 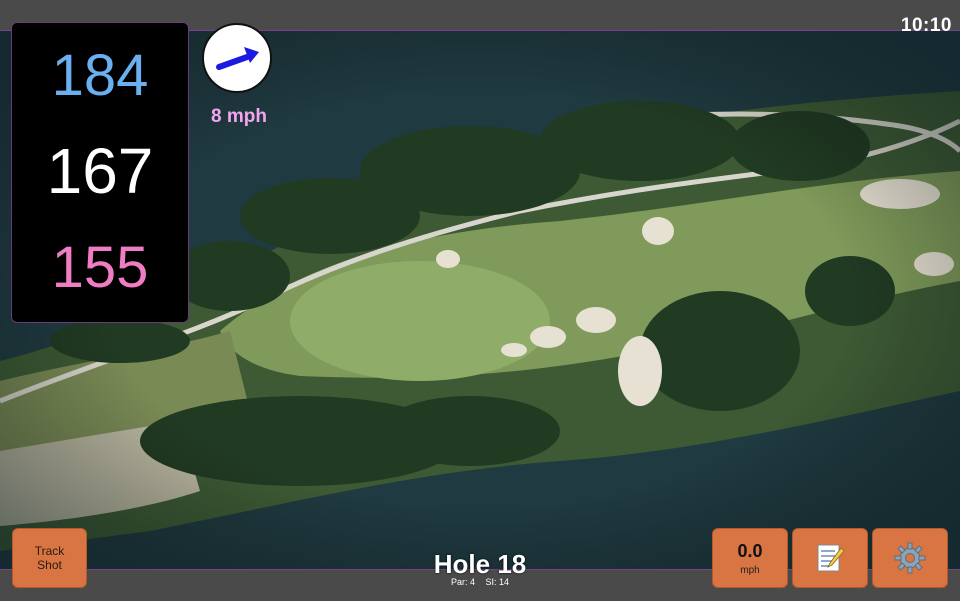 What do you see at coordinates (750, 570) in the screenshot?
I see `speed-unit: mph` at bounding box center [750, 570].